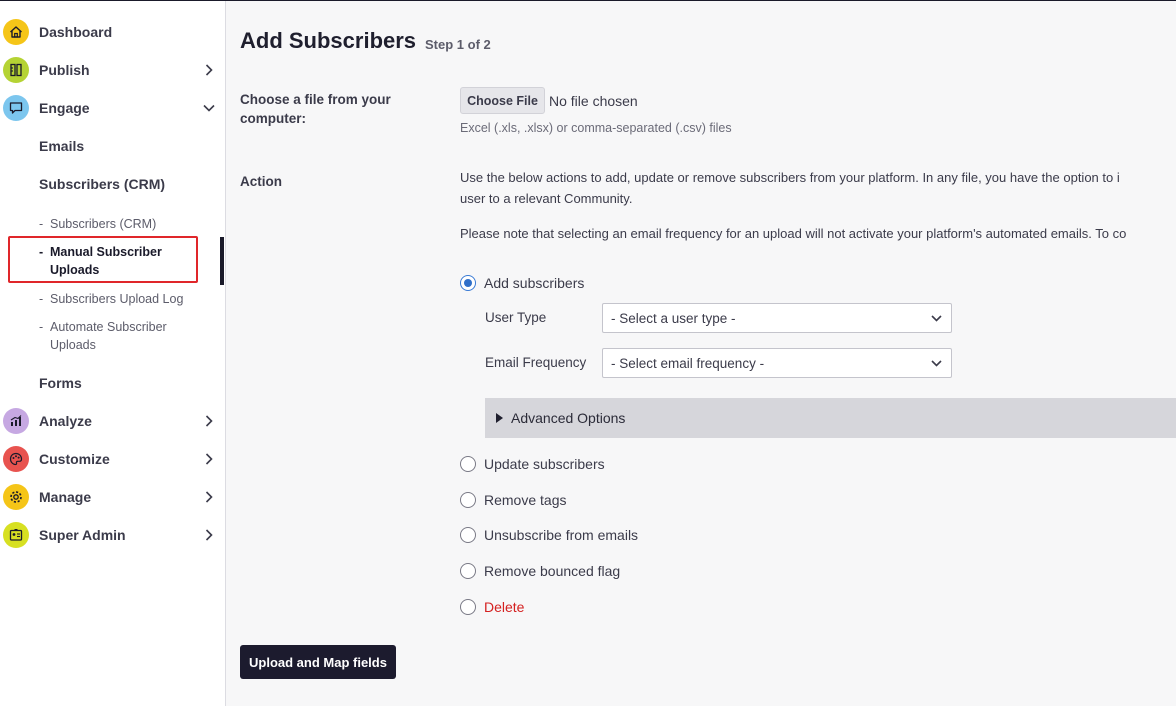  What do you see at coordinates (16, 70) in the screenshot?
I see `pencil-ruler-icon` at bounding box center [16, 70].